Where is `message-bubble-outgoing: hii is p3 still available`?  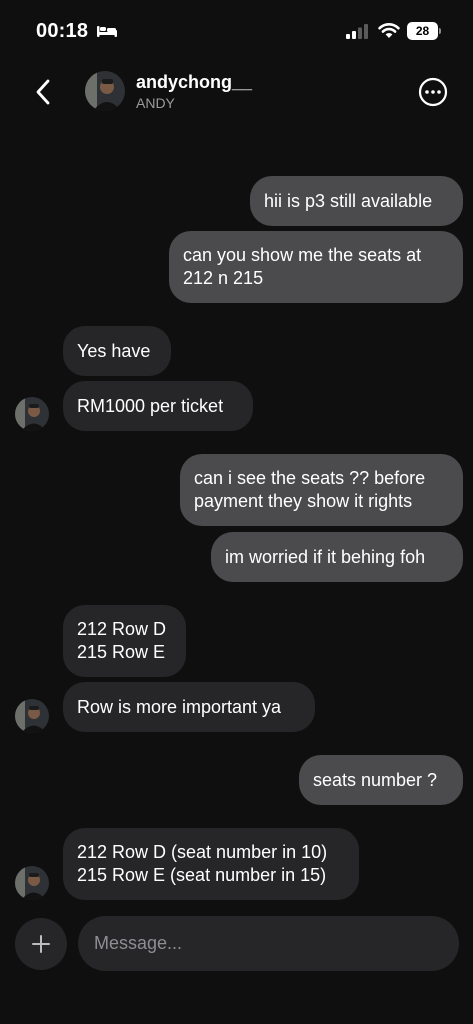 message-bubble-outgoing: hii is p3 still available is located at coordinates (356, 201).